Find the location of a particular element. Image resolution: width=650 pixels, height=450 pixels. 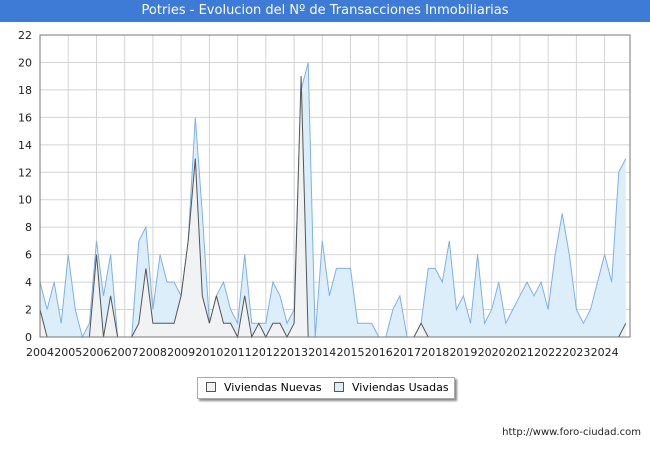

x-tick-label: 2014 is located at coordinates (322, 352).